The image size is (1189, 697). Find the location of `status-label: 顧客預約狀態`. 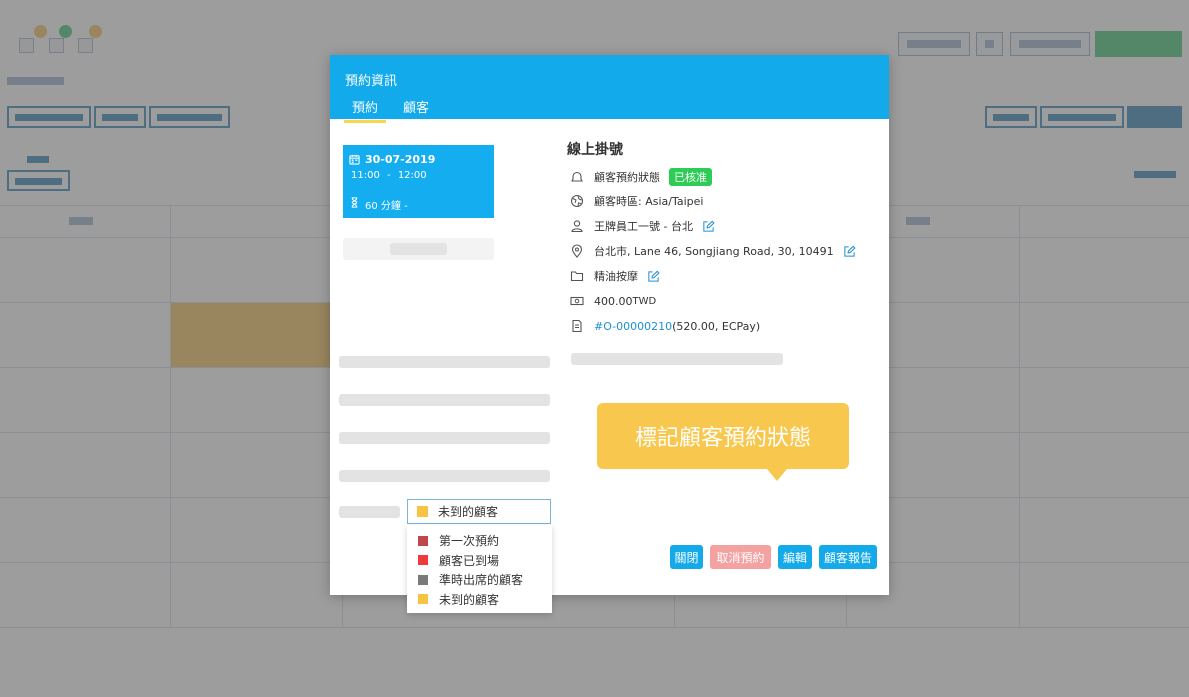

status-label: 顧客預約狀態 is located at coordinates (627, 177).